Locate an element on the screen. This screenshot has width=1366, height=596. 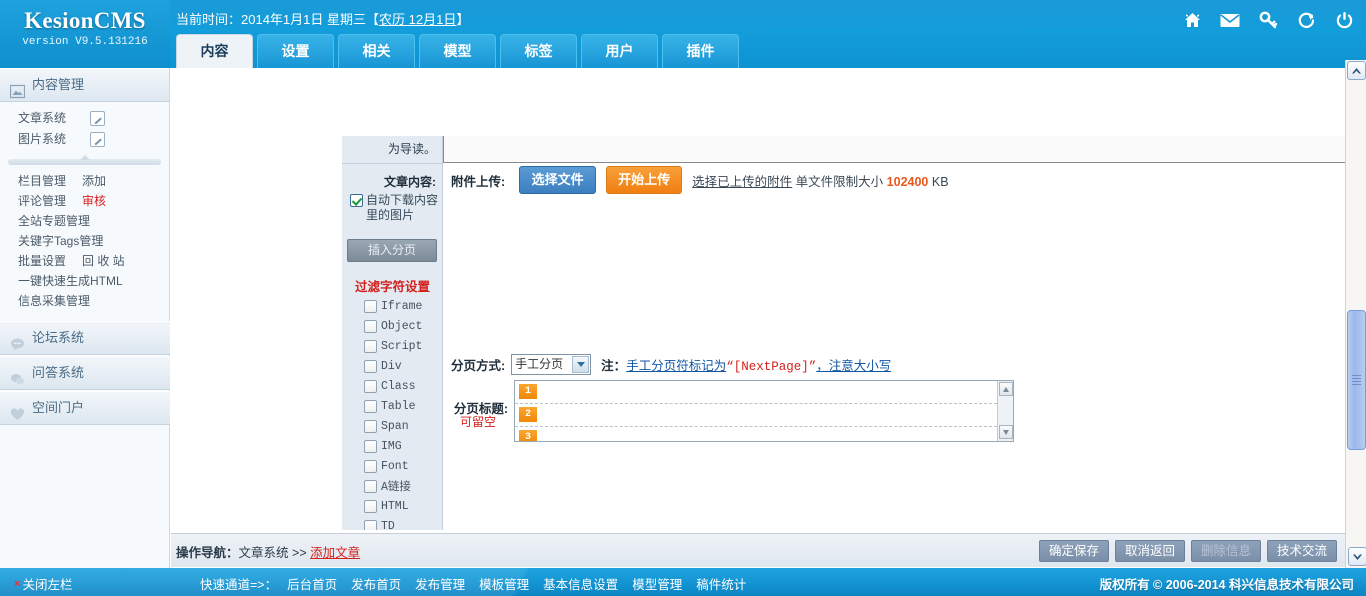
quick-link-admin-home: 后台首页 is located at coordinates (312, 583).